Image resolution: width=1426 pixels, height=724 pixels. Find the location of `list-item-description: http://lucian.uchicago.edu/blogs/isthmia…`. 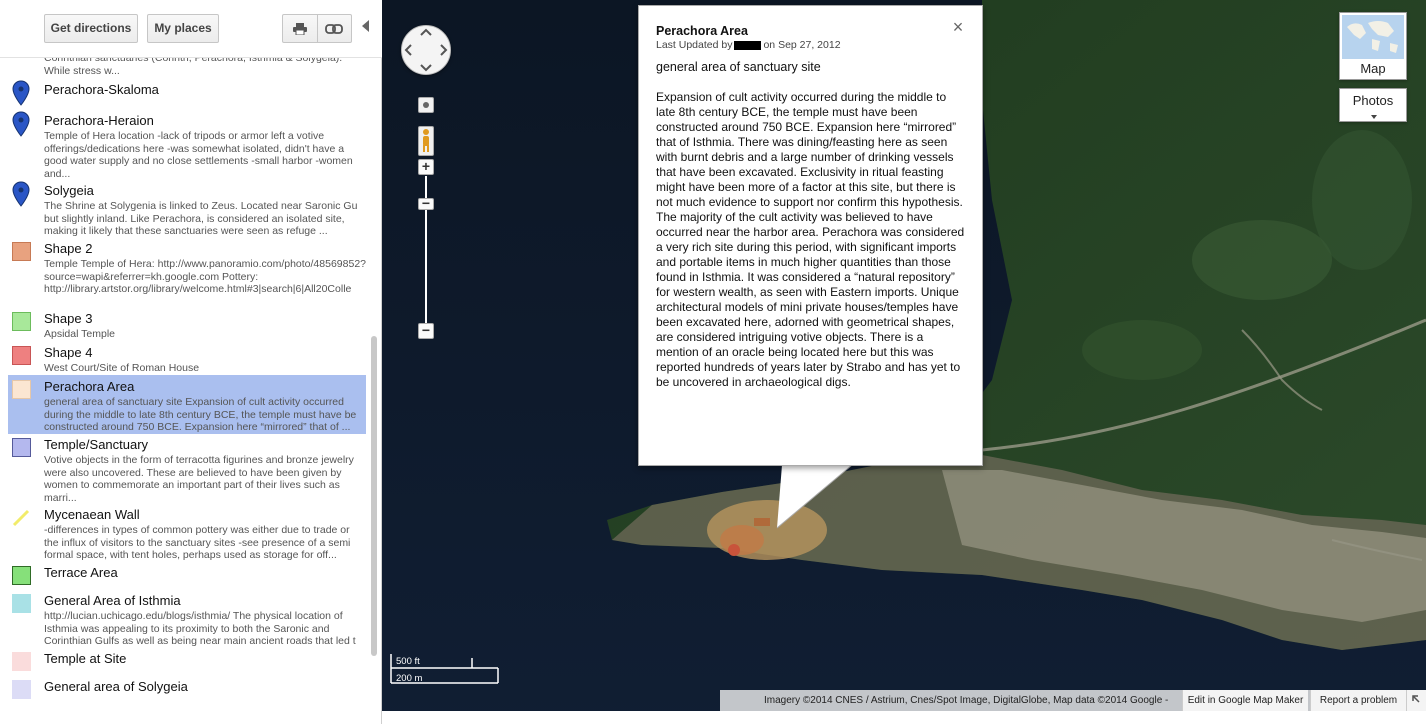

list-item-description: http://lucian.uchicago.edu/blogs/isthmia… is located at coordinates (200, 628).